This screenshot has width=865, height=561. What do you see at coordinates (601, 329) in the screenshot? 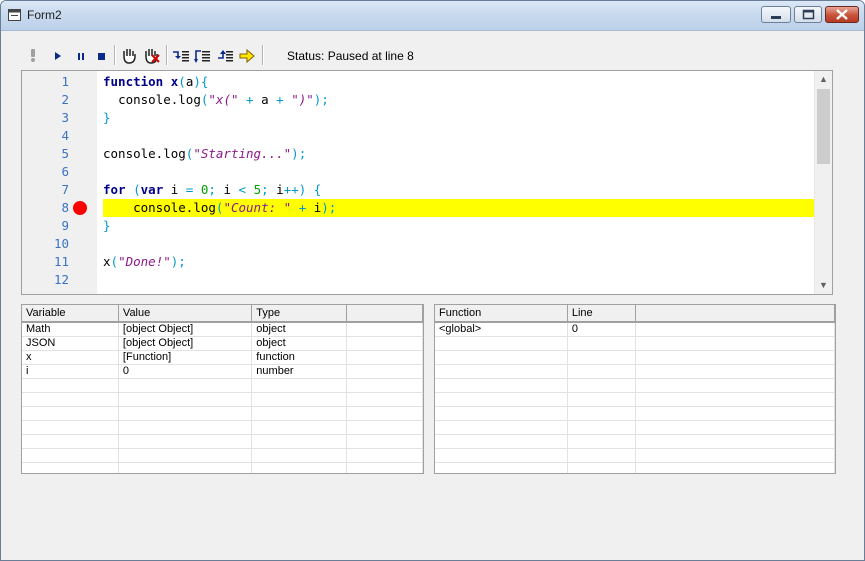
I see `line-cell: 0` at bounding box center [601, 329].